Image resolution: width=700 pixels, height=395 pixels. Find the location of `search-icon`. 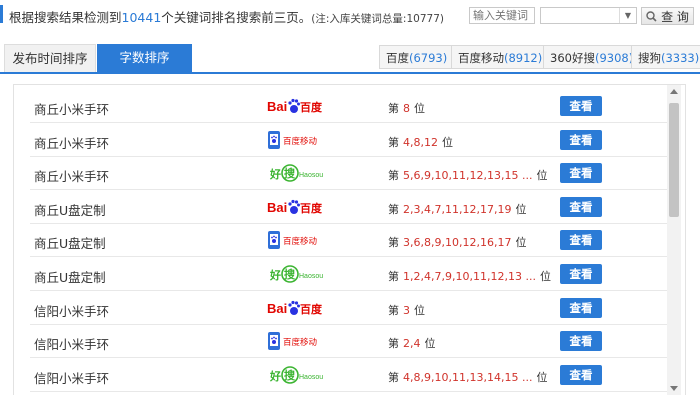

search-icon is located at coordinates (651, 16).